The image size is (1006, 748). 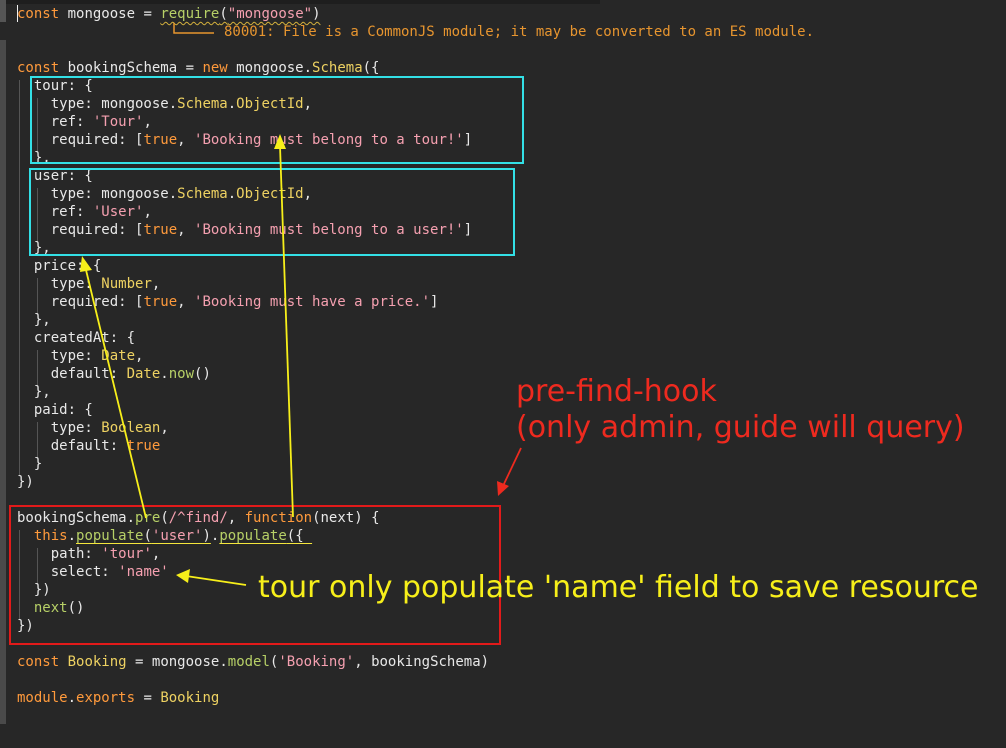 What do you see at coordinates (277, 120) in the screenshot?
I see `tour-field-highlight` at bounding box center [277, 120].